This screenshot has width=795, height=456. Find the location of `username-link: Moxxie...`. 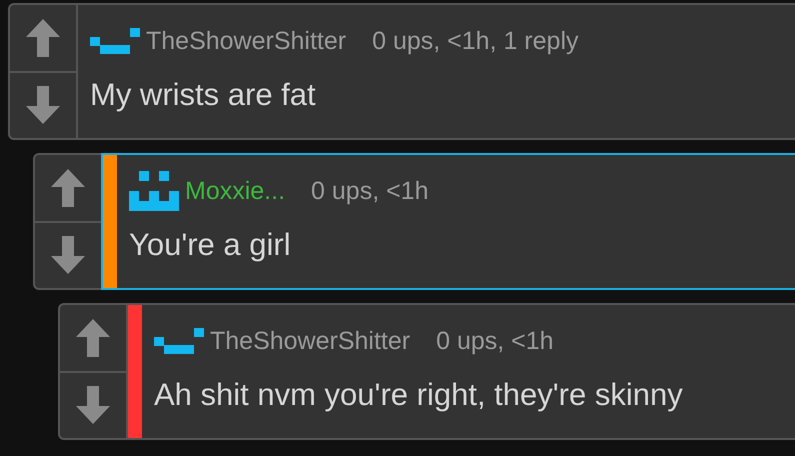

username-link: Moxxie... is located at coordinates (235, 191).